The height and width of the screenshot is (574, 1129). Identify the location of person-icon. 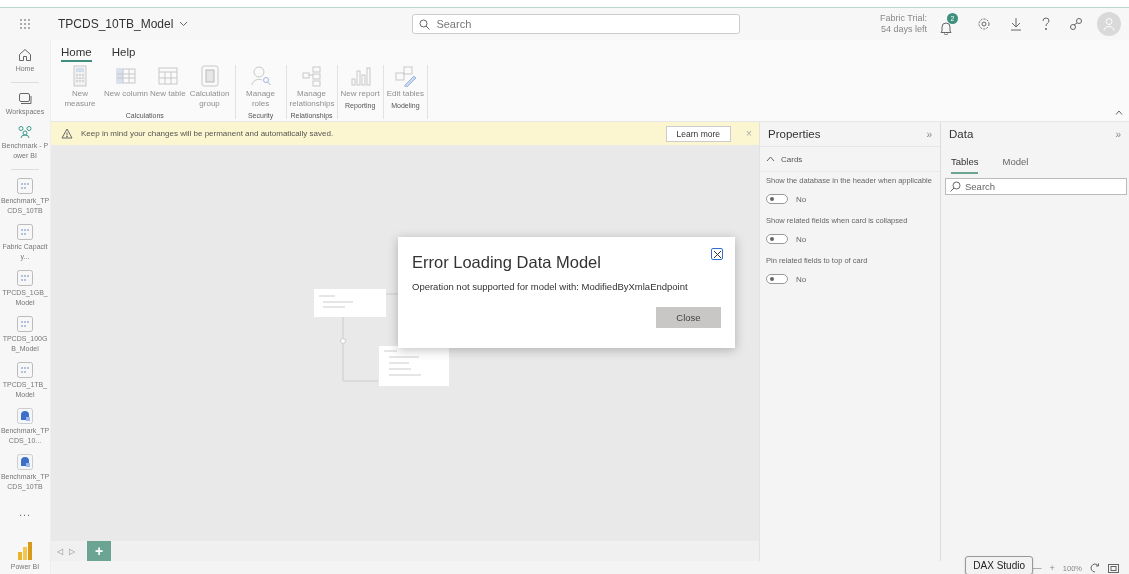
(1109, 24).